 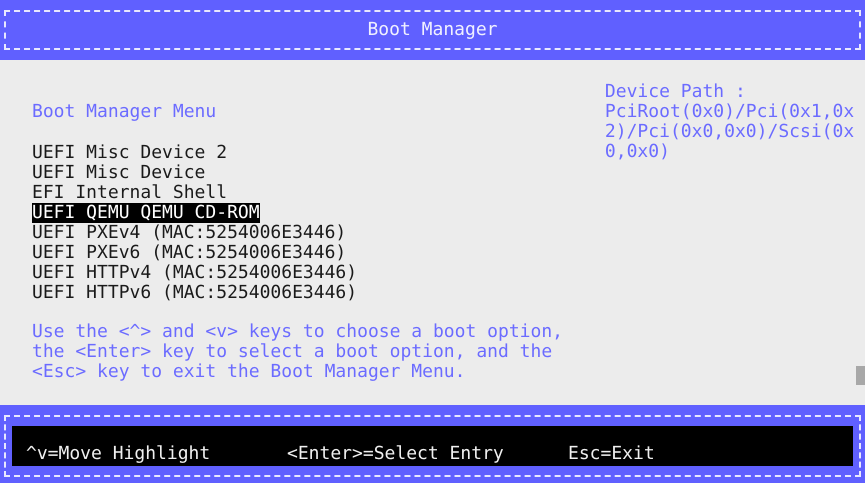 What do you see at coordinates (119, 173) in the screenshot?
I see `boot-option: UEFI Misc Device` at bounding box center [119, 173].